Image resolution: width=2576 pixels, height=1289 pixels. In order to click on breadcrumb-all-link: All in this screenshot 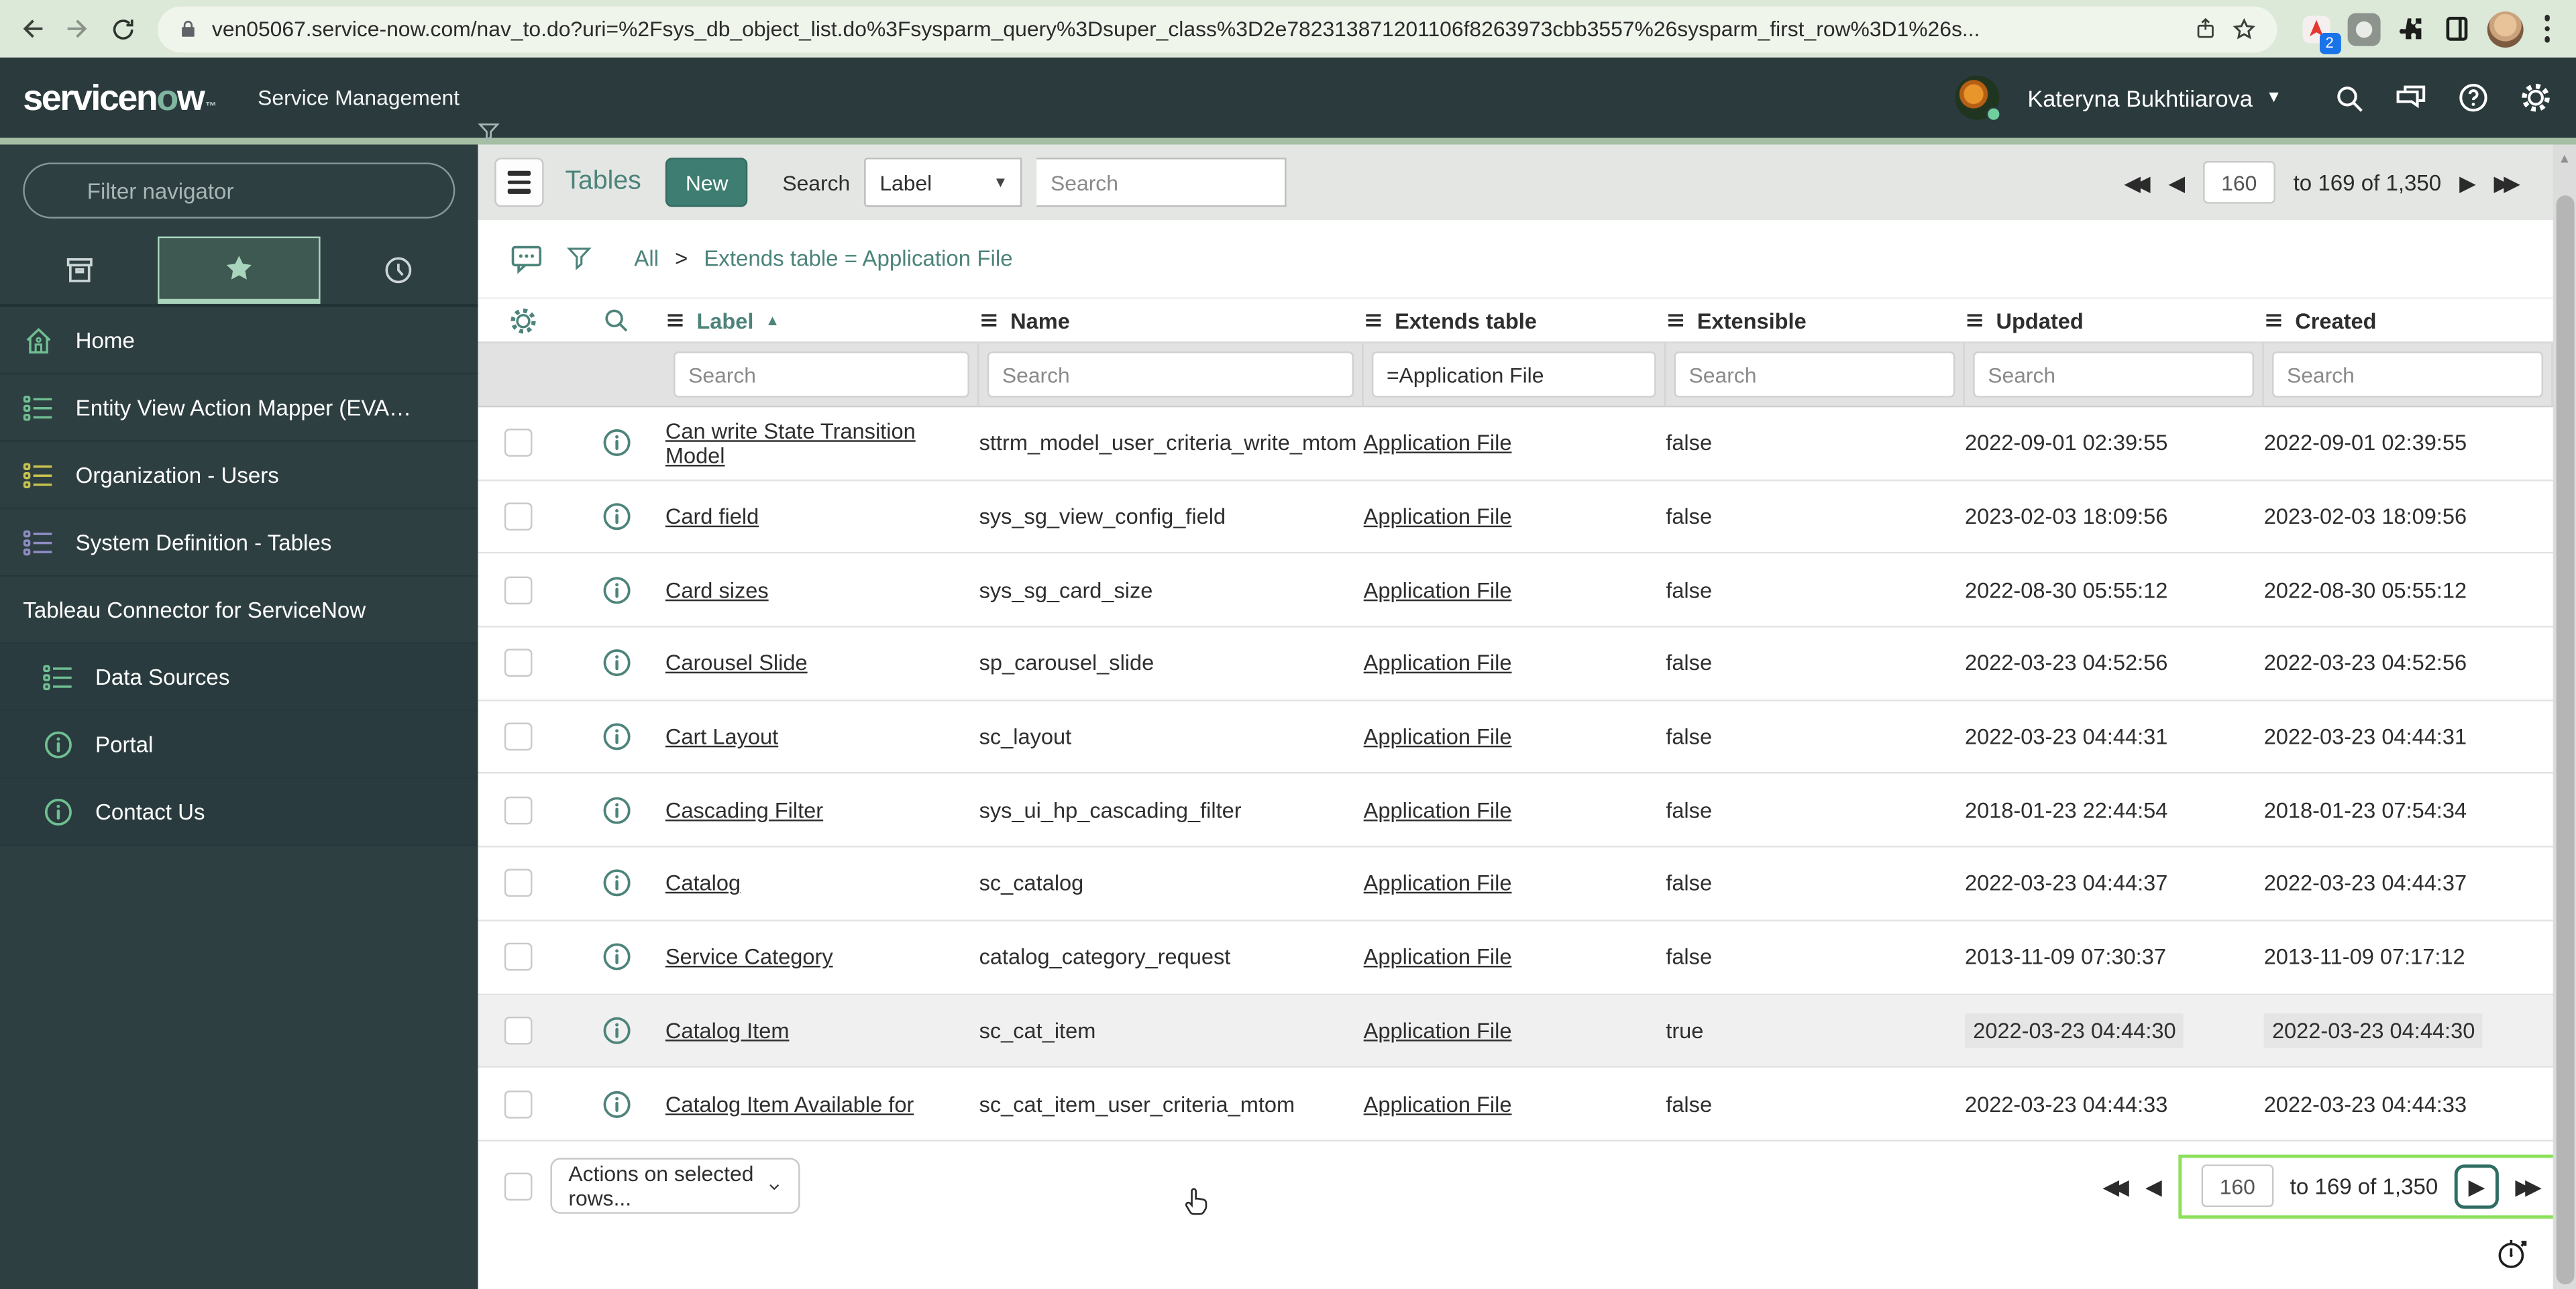, I will do `click(646, 258)`.